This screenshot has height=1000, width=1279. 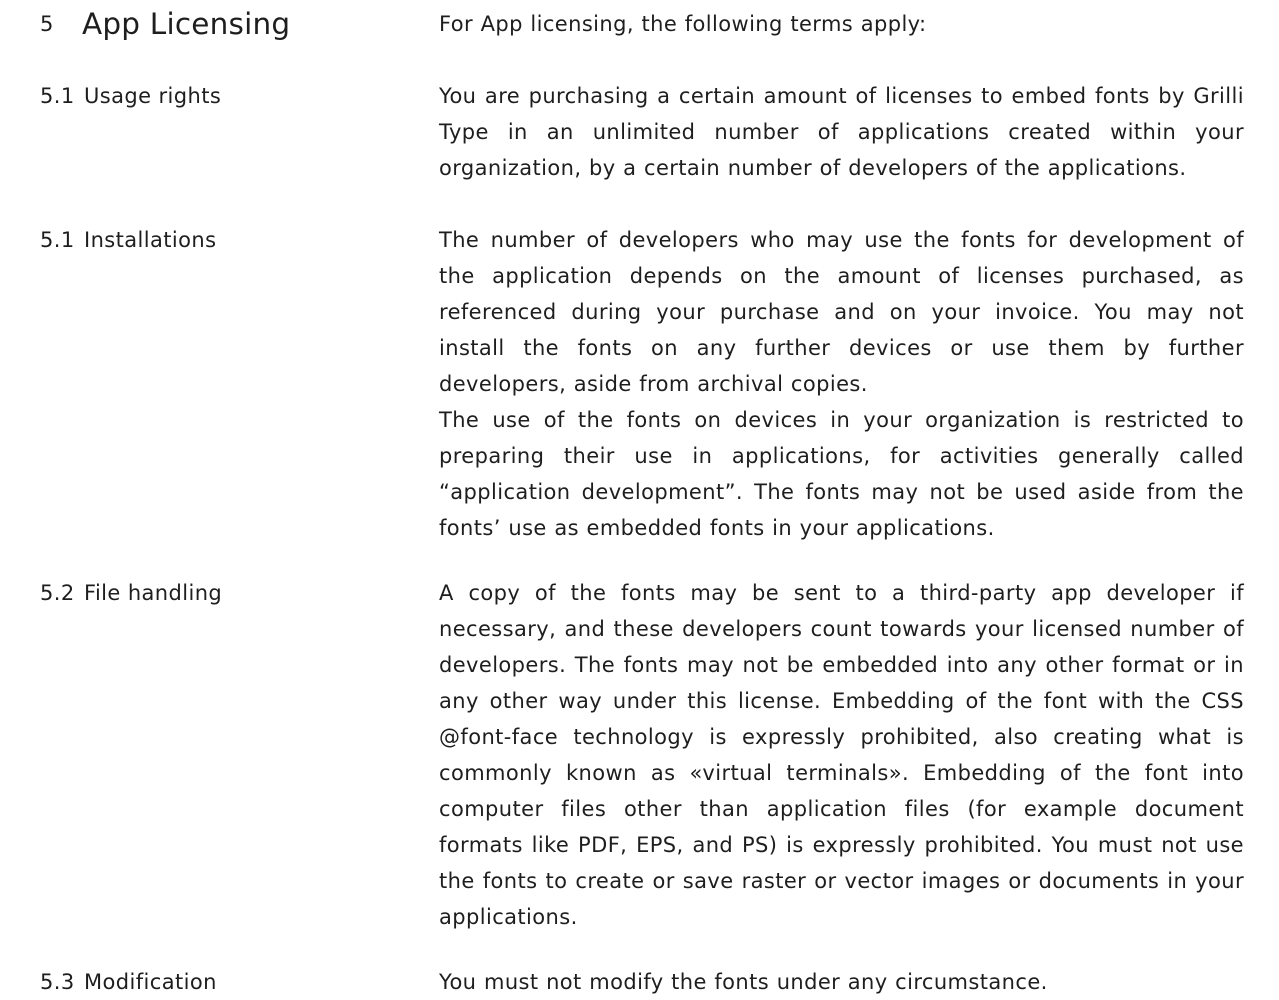 What do you see at coordinates (153, 593) in the screenshot?
I see `clause-label: File handling` at bounding box center [153, 593].